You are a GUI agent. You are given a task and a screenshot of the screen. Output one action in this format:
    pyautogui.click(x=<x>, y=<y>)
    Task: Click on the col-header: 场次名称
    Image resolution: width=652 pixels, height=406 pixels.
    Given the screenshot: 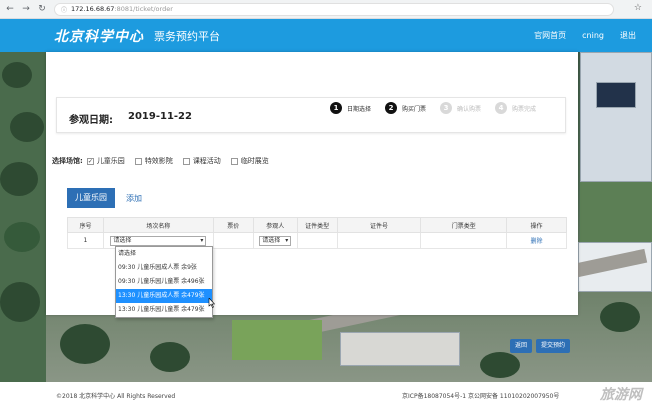 What is the action you would take?
    pyautogui.click(x=158, y=225)
    